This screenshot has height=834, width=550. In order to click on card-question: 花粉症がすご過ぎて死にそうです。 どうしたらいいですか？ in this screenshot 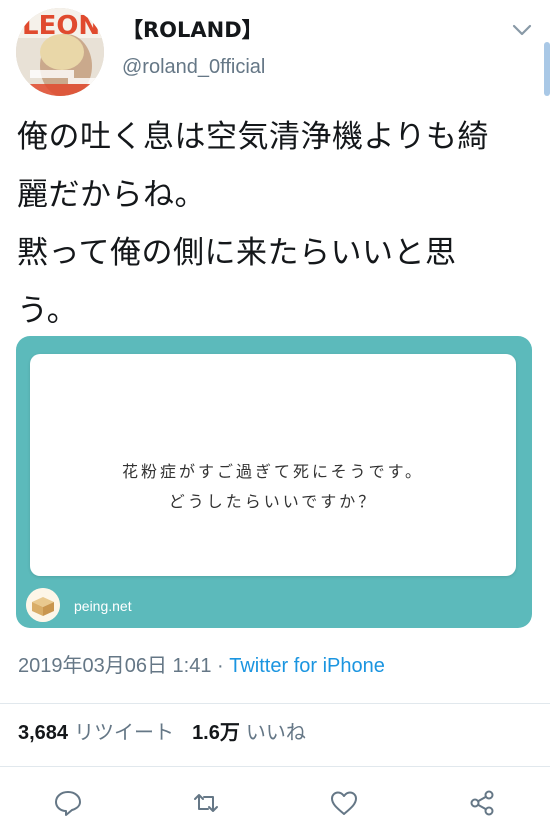, I will do `click(273, 487)`.